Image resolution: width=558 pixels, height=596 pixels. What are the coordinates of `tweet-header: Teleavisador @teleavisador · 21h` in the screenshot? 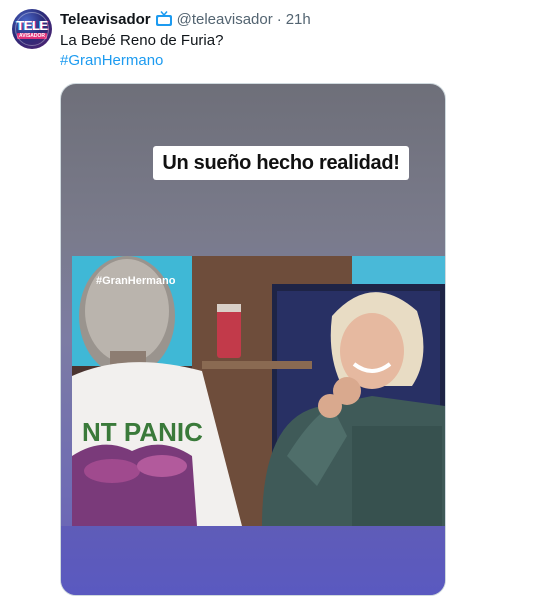 It's located at (185, 19).